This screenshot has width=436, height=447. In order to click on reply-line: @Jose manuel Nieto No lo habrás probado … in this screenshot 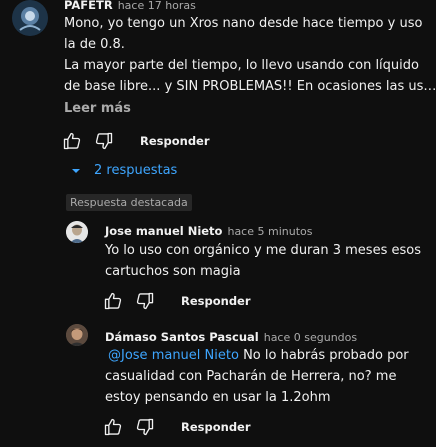, I will do `click(267, 355)`.